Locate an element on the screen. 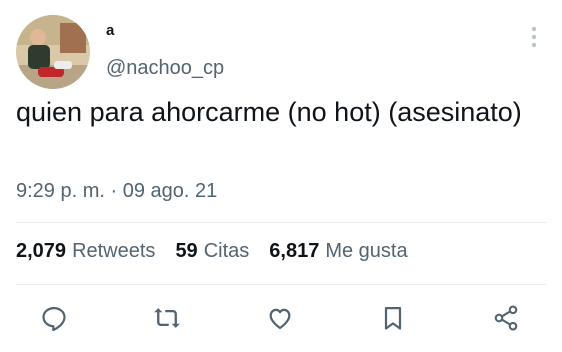 Image resolution: width=562 pixels, height=352 pixels. likes-stat: 6,817 Me gusta is located at coordinates (338, 251).